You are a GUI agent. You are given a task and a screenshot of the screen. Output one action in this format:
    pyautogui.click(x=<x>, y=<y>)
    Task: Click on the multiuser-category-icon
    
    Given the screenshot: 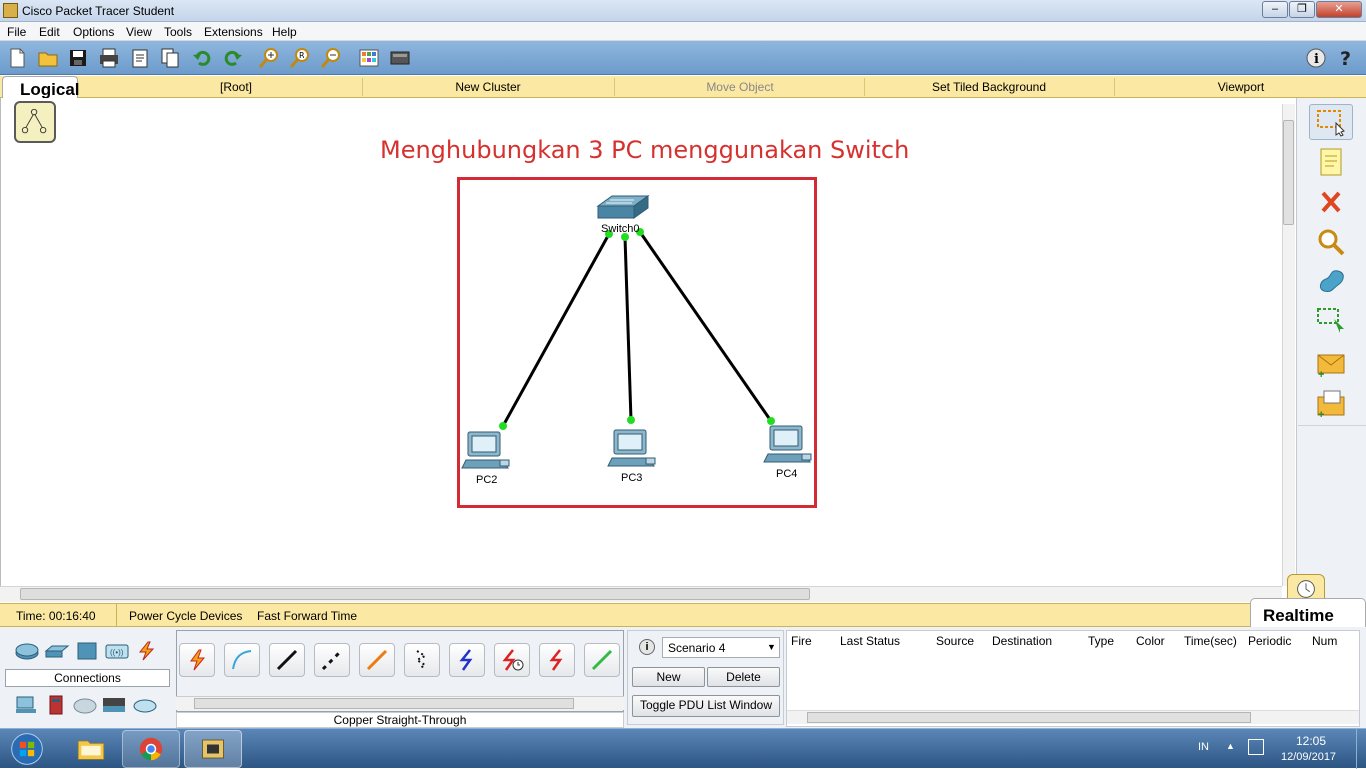 What is the action you would take?
    pyautogui.click(x=145, y=705)
    